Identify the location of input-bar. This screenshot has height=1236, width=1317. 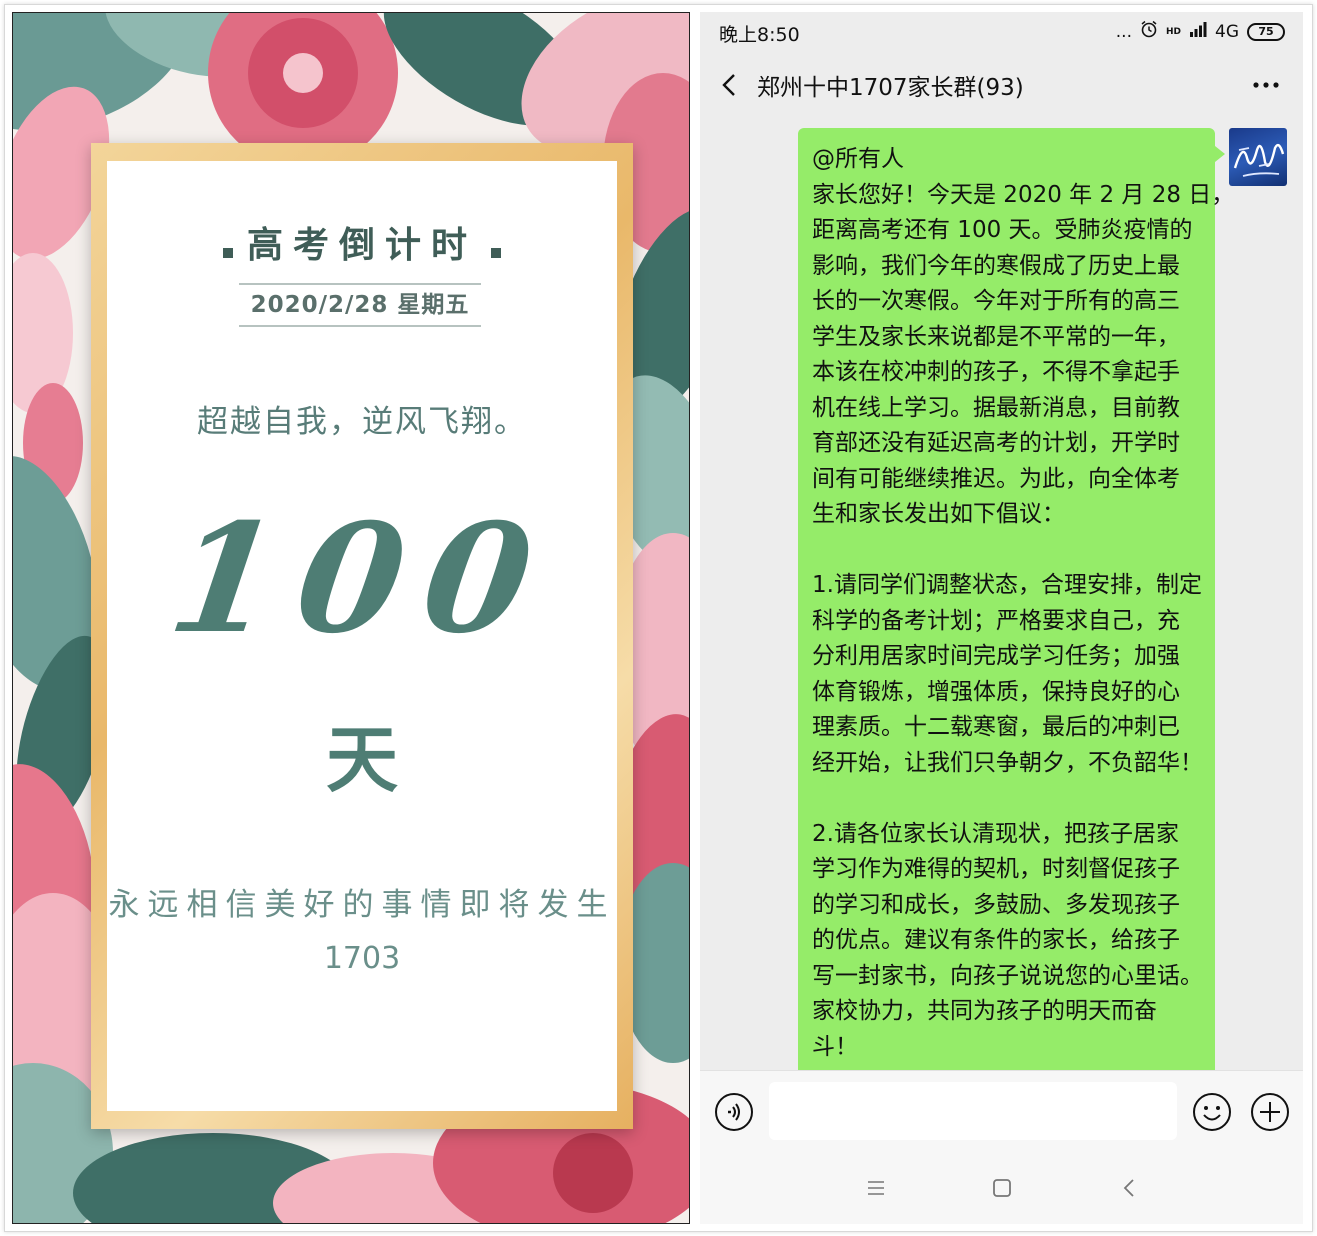
(1001, 1111).